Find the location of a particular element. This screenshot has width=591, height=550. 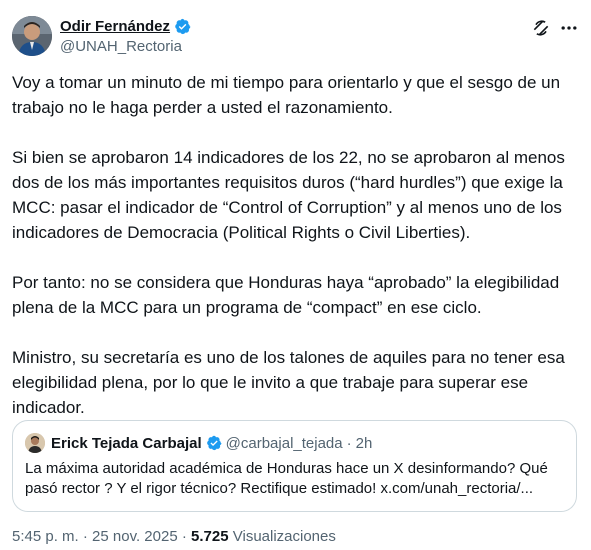

avatar-image is located at coordinates (32, 36).